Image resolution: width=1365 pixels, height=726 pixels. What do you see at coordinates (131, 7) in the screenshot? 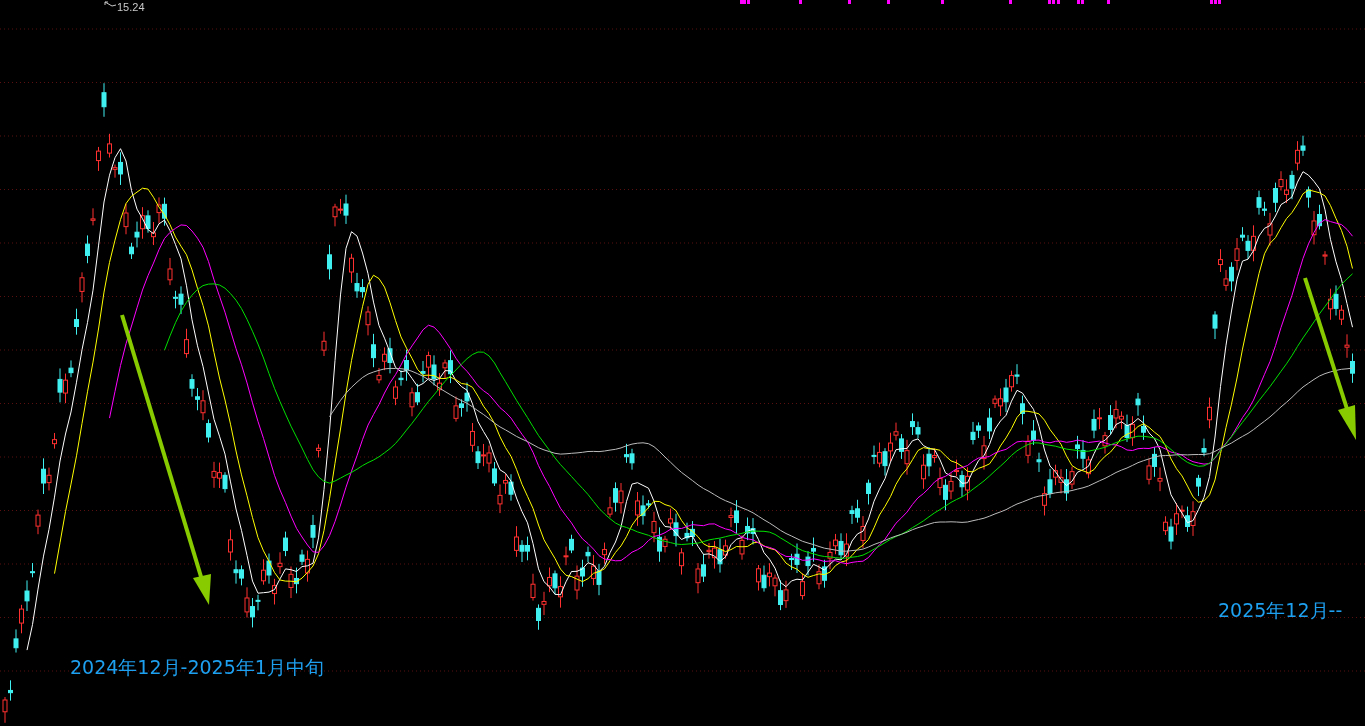
I see `peak-price-label: 15.24` at bounding box center [131, 7].